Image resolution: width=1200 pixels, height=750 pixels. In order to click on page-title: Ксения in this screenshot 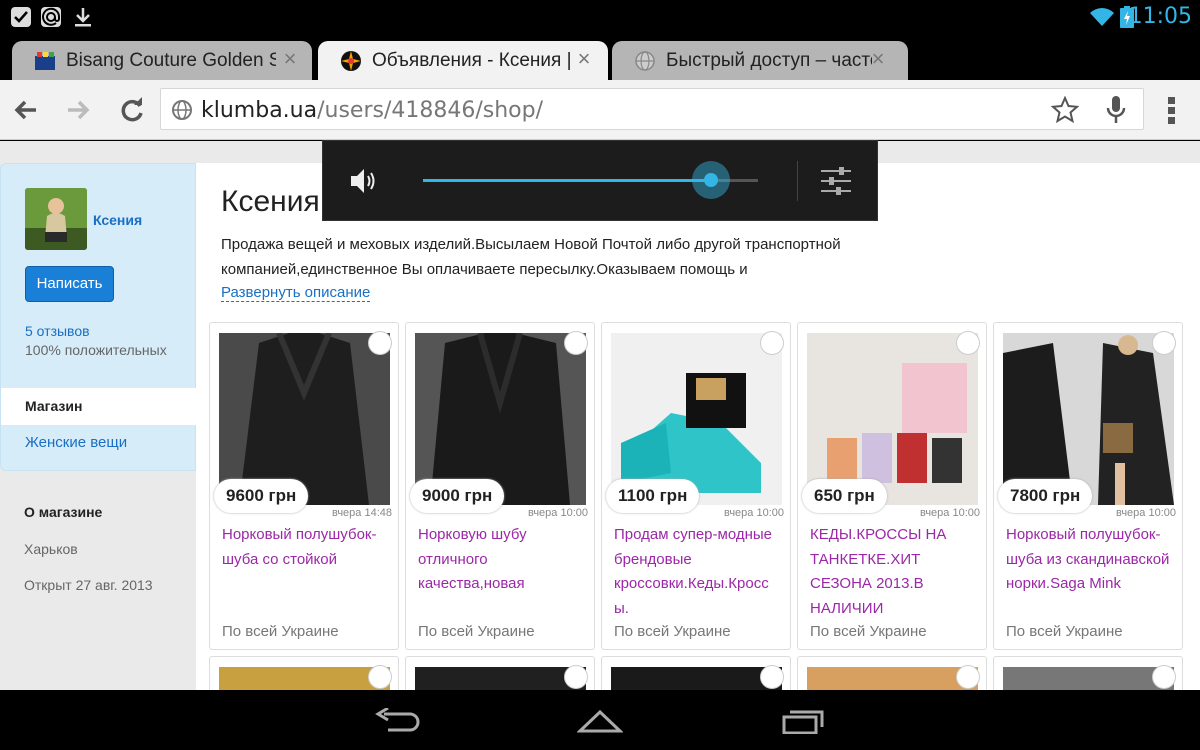, I will do `click(270, 201)`.